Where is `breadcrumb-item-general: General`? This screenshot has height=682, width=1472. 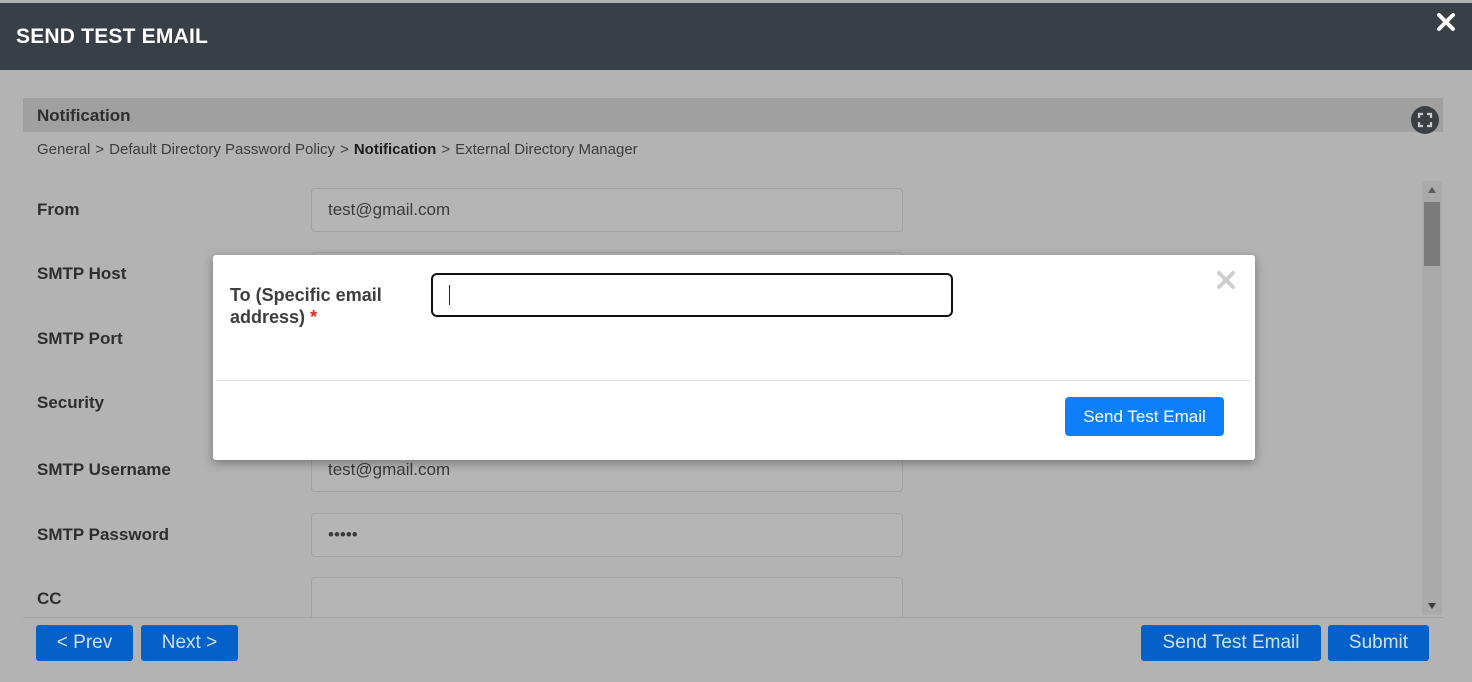 breadcrumb-item-general: General is located at coordinates (63, 149).